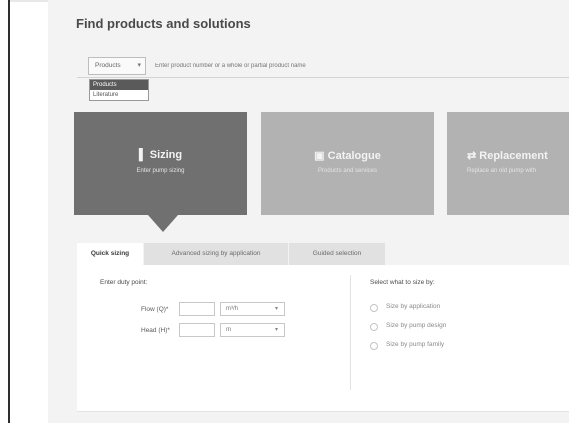 The width and height of the screenshot is (569, 423). What do you see at coordinates (5, 211) in the screenshot?
I see `window-left-border` at bounding box center [5, 211].